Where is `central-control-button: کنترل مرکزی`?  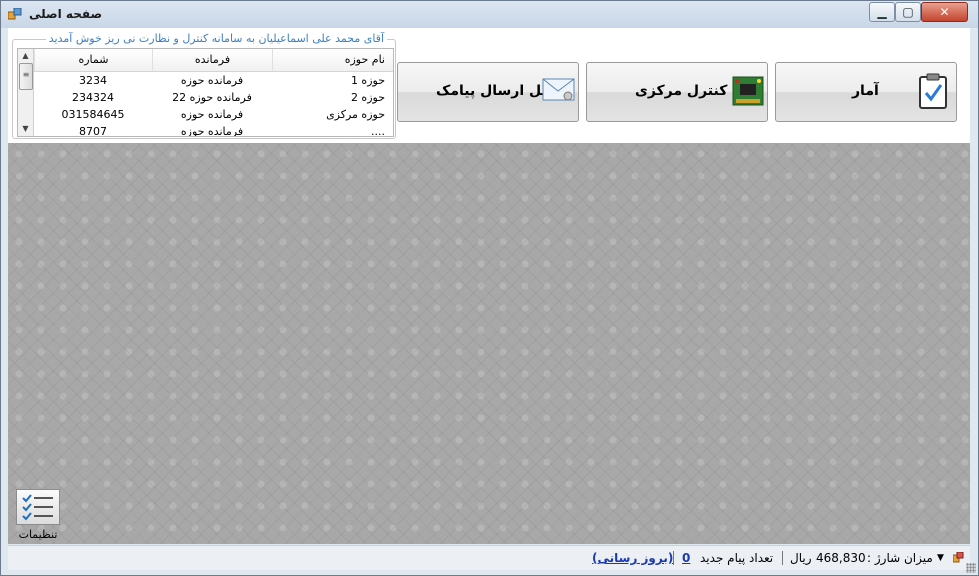
central-control-button: کنترل مرکزی is located at coordinates (677, 92).